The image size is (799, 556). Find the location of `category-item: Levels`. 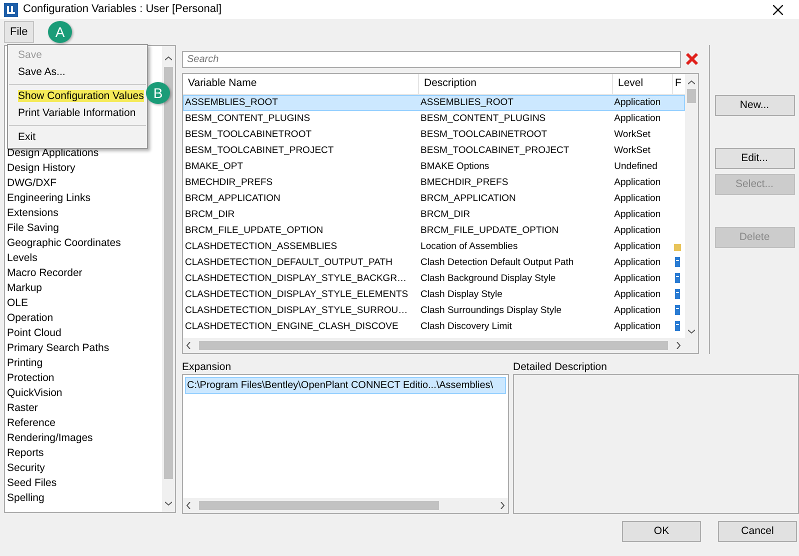

category-item: Levels is located at coordinates (84, 258).